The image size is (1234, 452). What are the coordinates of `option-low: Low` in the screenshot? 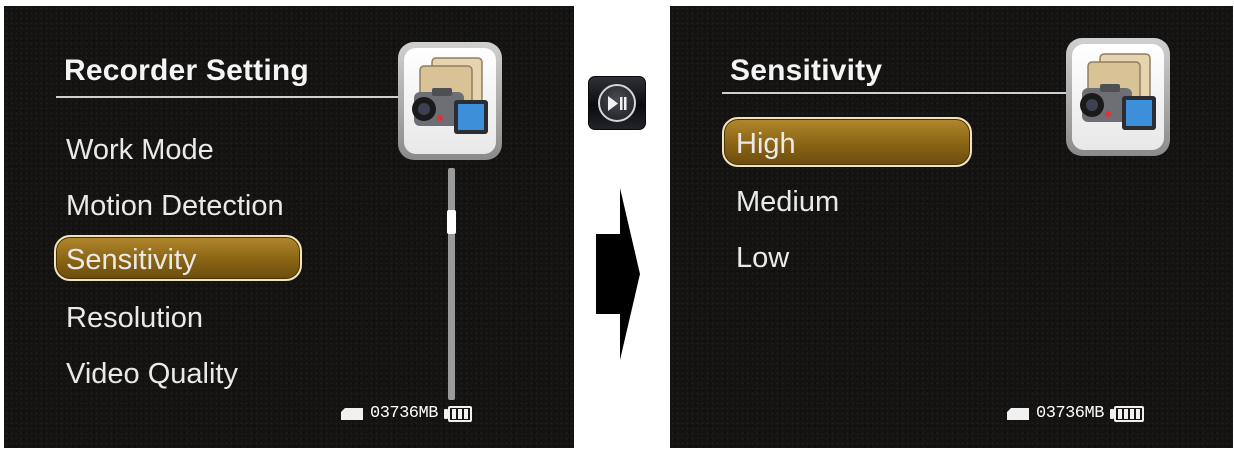 It's located at (762, 258).